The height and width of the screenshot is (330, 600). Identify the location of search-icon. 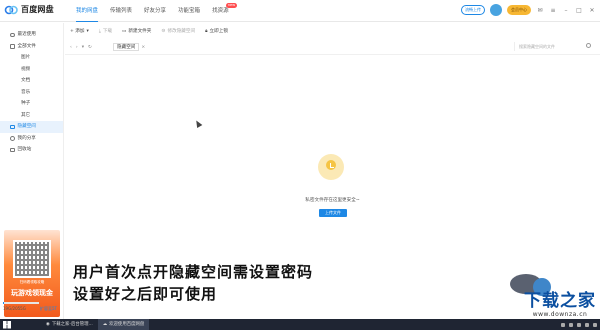
(588, 45).